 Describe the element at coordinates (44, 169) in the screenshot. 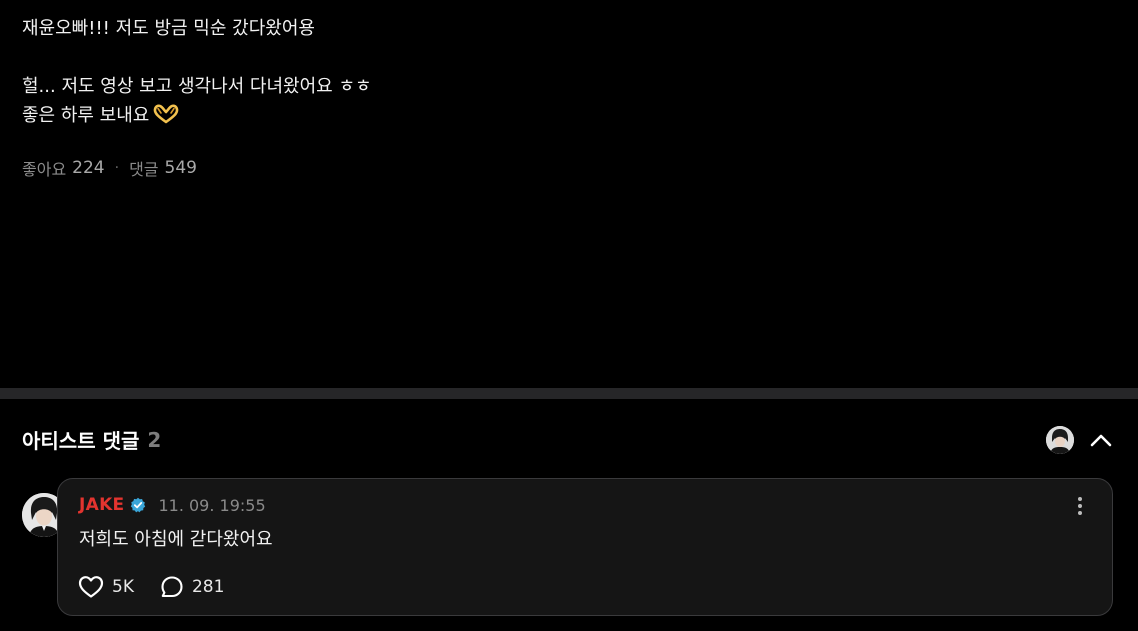

I see `likes-label: 좋아요` at that location.